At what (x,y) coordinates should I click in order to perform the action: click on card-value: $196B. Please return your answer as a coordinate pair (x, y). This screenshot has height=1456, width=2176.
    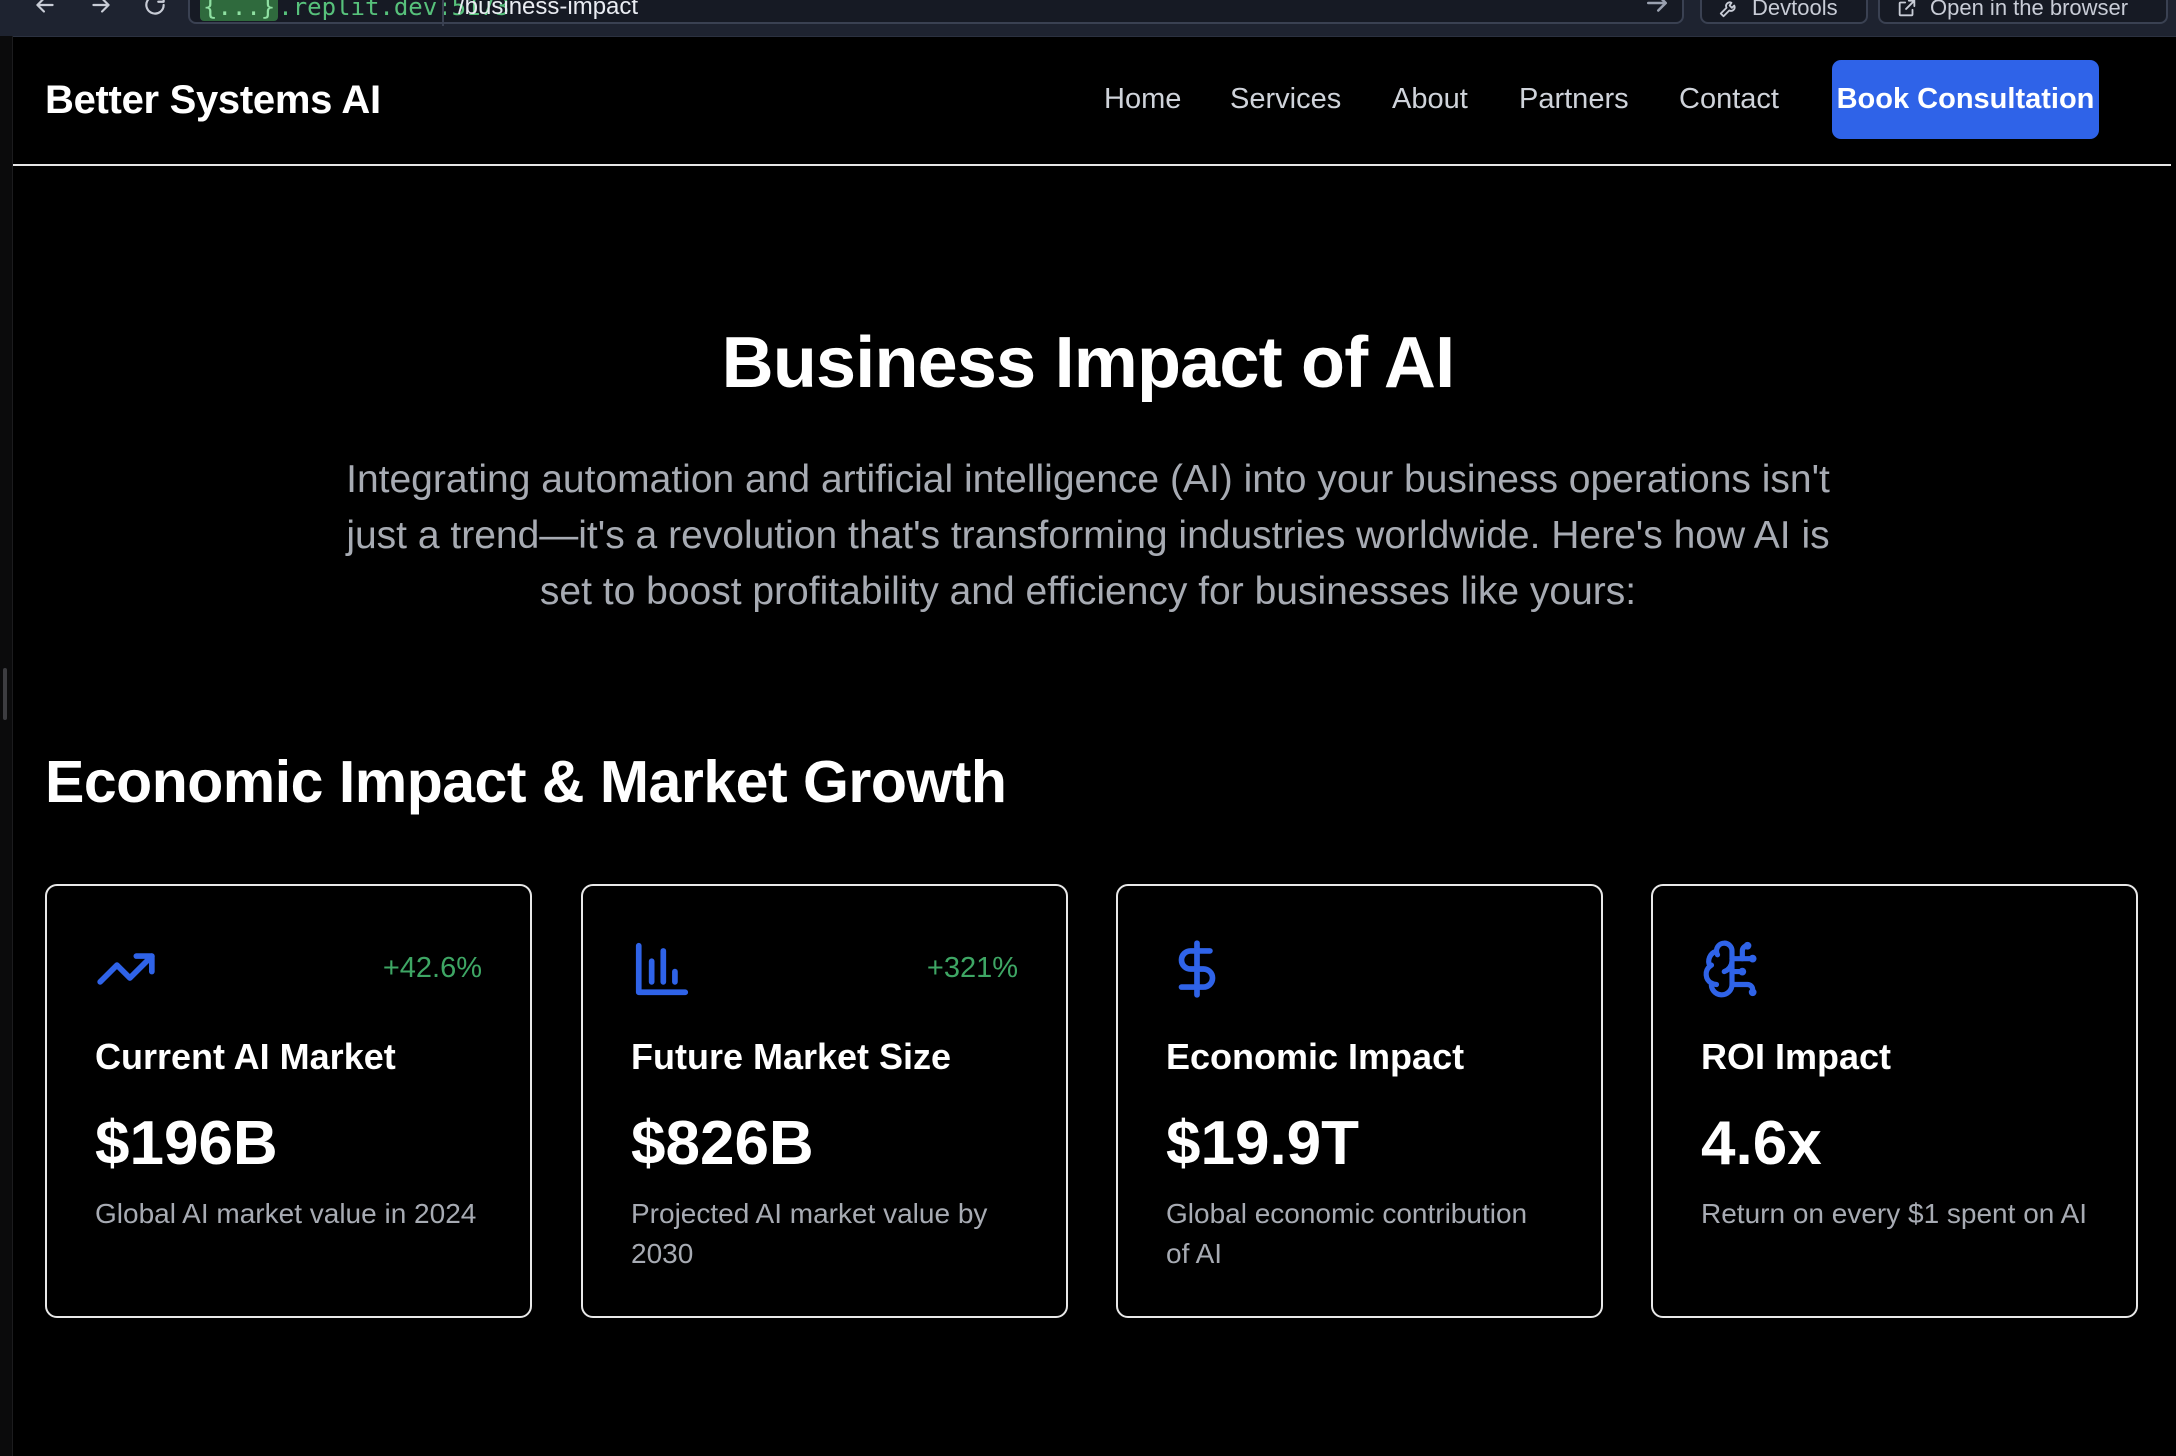
    Looking at the image, I should click on (186, 1143).